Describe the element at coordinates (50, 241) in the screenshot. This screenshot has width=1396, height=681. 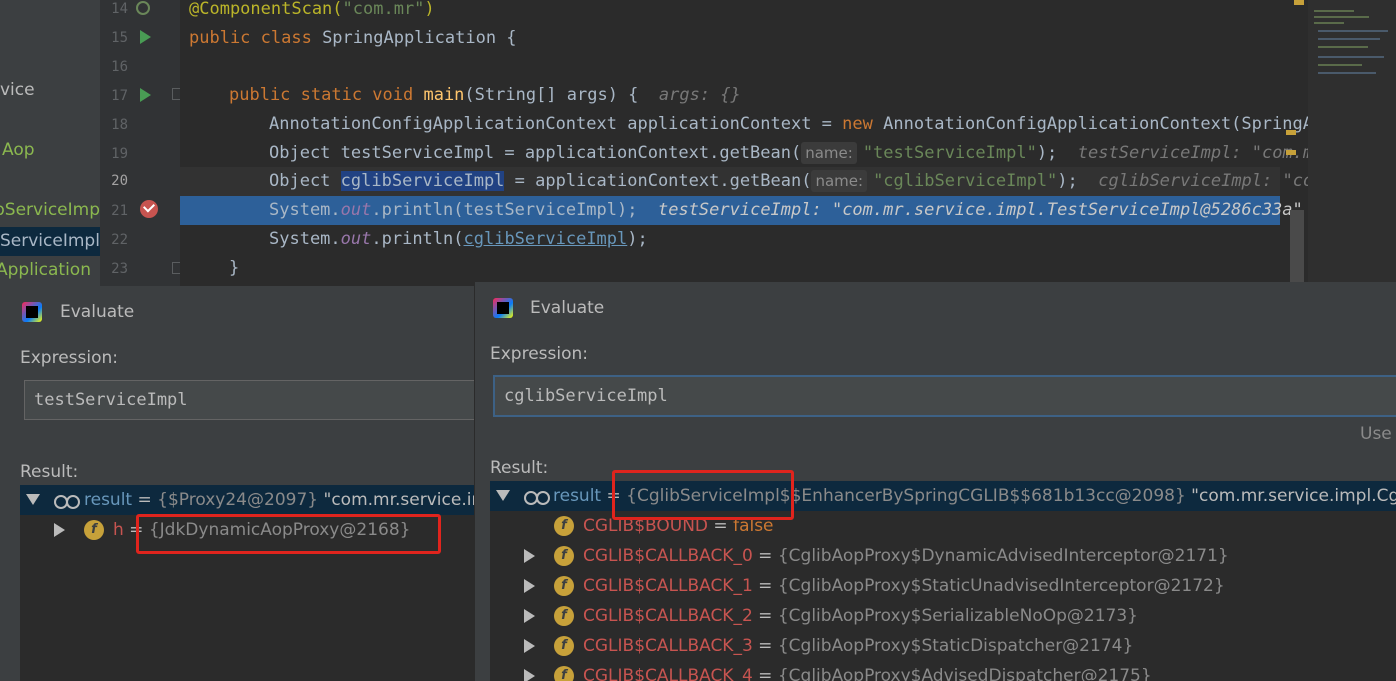
I see `sidebar-item-selected: ServiceImpl` at that location.